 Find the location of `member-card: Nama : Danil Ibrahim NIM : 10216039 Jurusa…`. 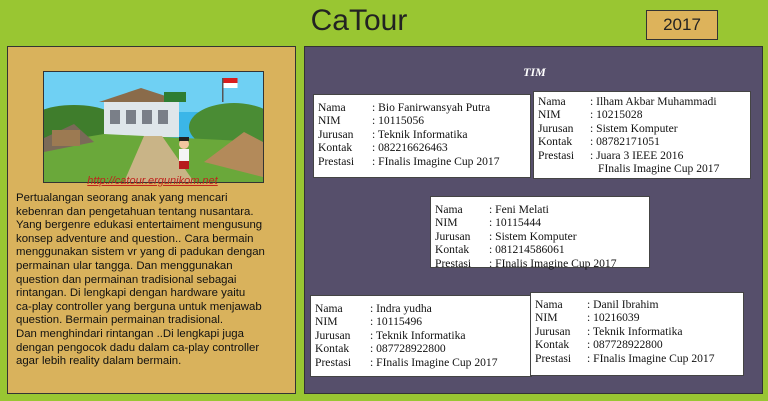

member-card: Nama : Danil Ibrahim NIM : 10216039 Jurusa… is located at coordinates (637, 334).